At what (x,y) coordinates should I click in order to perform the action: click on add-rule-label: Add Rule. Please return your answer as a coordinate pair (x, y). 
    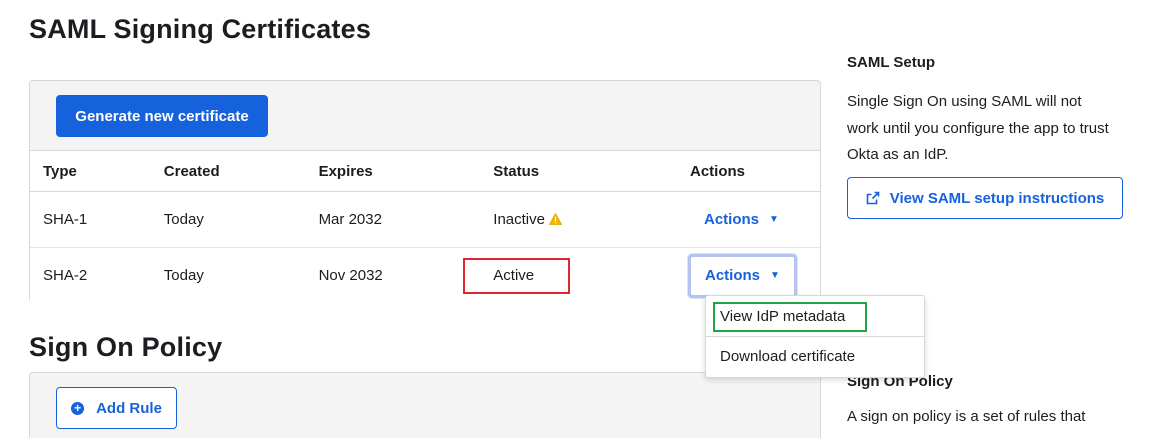
    Looking at the image, I should click on (129, 408).